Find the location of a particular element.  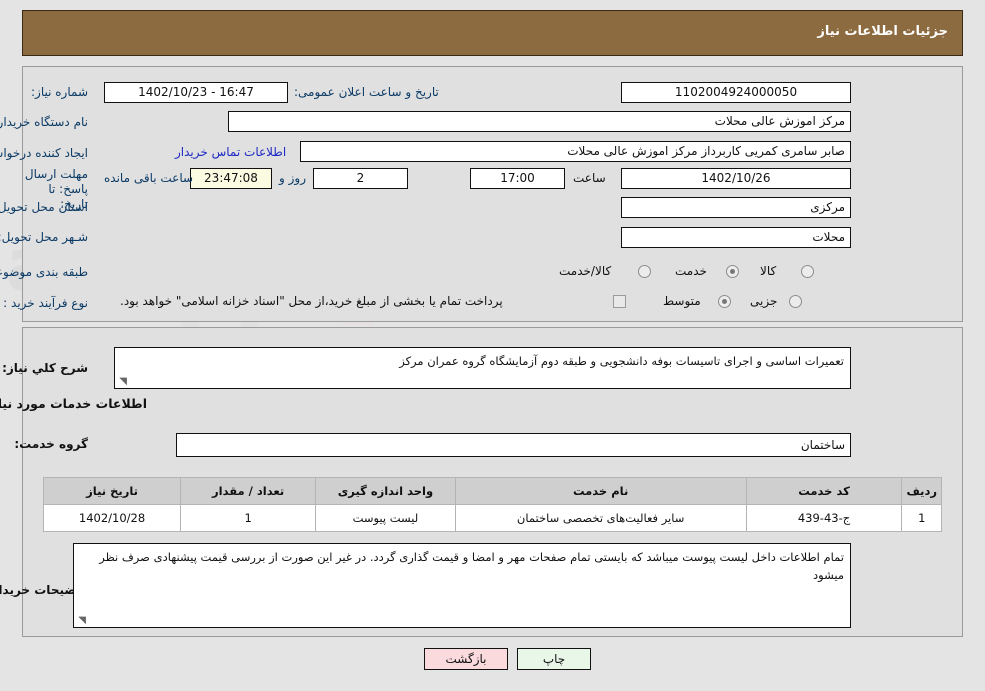

category-option-0: کالا is located at coordinates (768, 271).